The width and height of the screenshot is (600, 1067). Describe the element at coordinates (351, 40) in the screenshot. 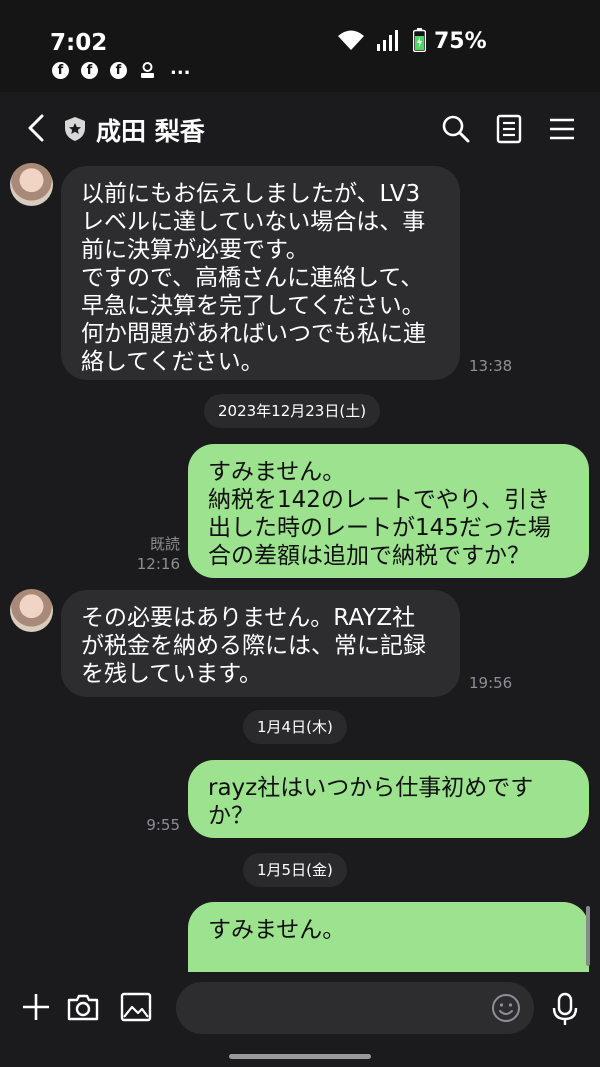

I see `wifi-icon` at that location.